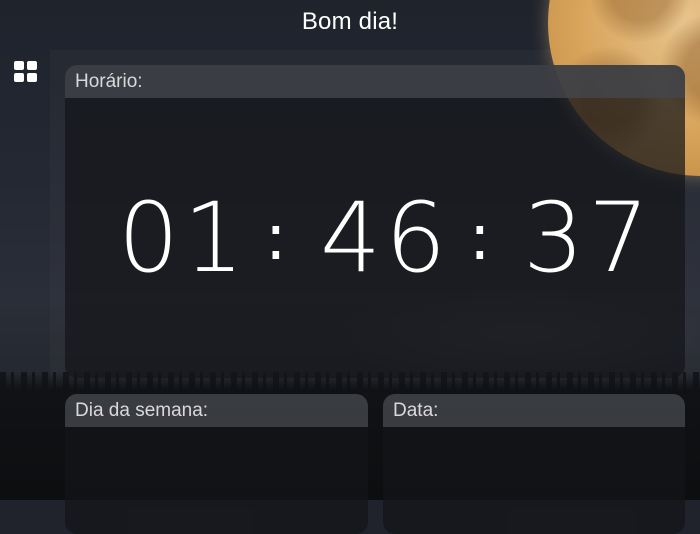  What do you see at coordinates (588, 238) in the screenshot?
I see `clock-seconds: 37` at bounding box center [588, 238].